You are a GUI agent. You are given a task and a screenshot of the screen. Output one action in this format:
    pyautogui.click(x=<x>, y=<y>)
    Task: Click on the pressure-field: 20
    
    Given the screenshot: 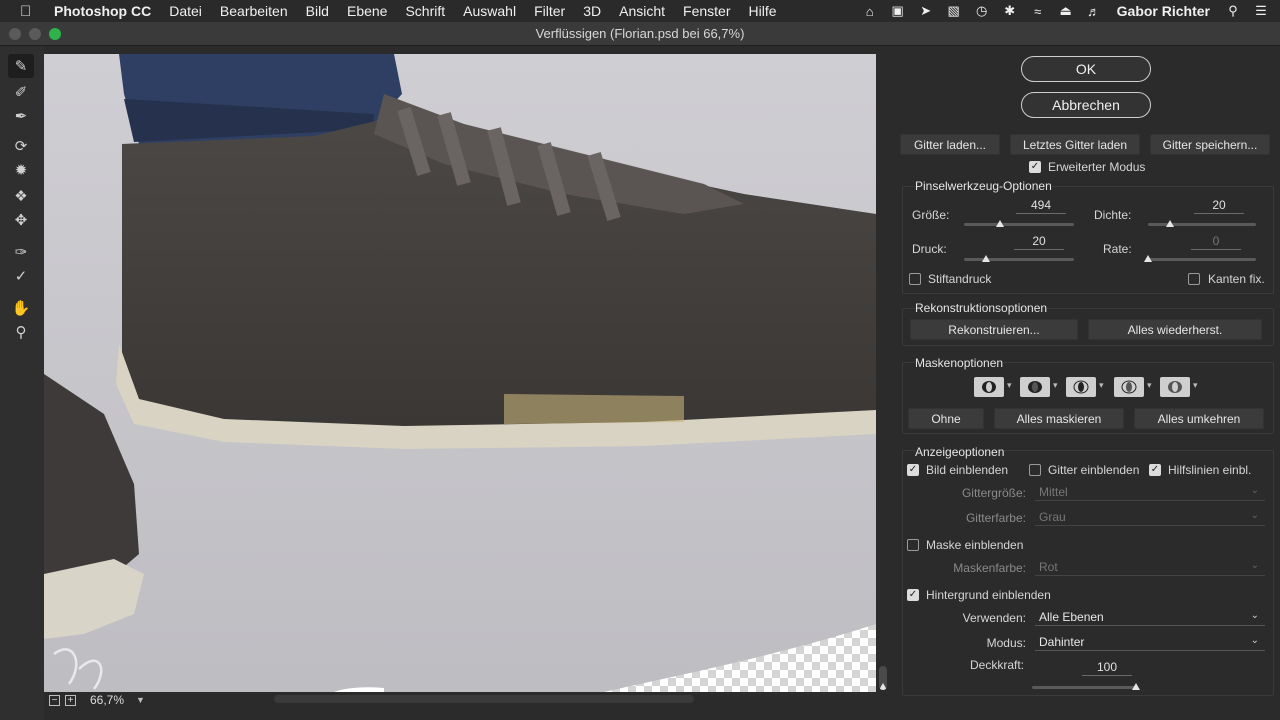 What is the action you would take?
    pyautogui.click(x=1039, y=242)
    